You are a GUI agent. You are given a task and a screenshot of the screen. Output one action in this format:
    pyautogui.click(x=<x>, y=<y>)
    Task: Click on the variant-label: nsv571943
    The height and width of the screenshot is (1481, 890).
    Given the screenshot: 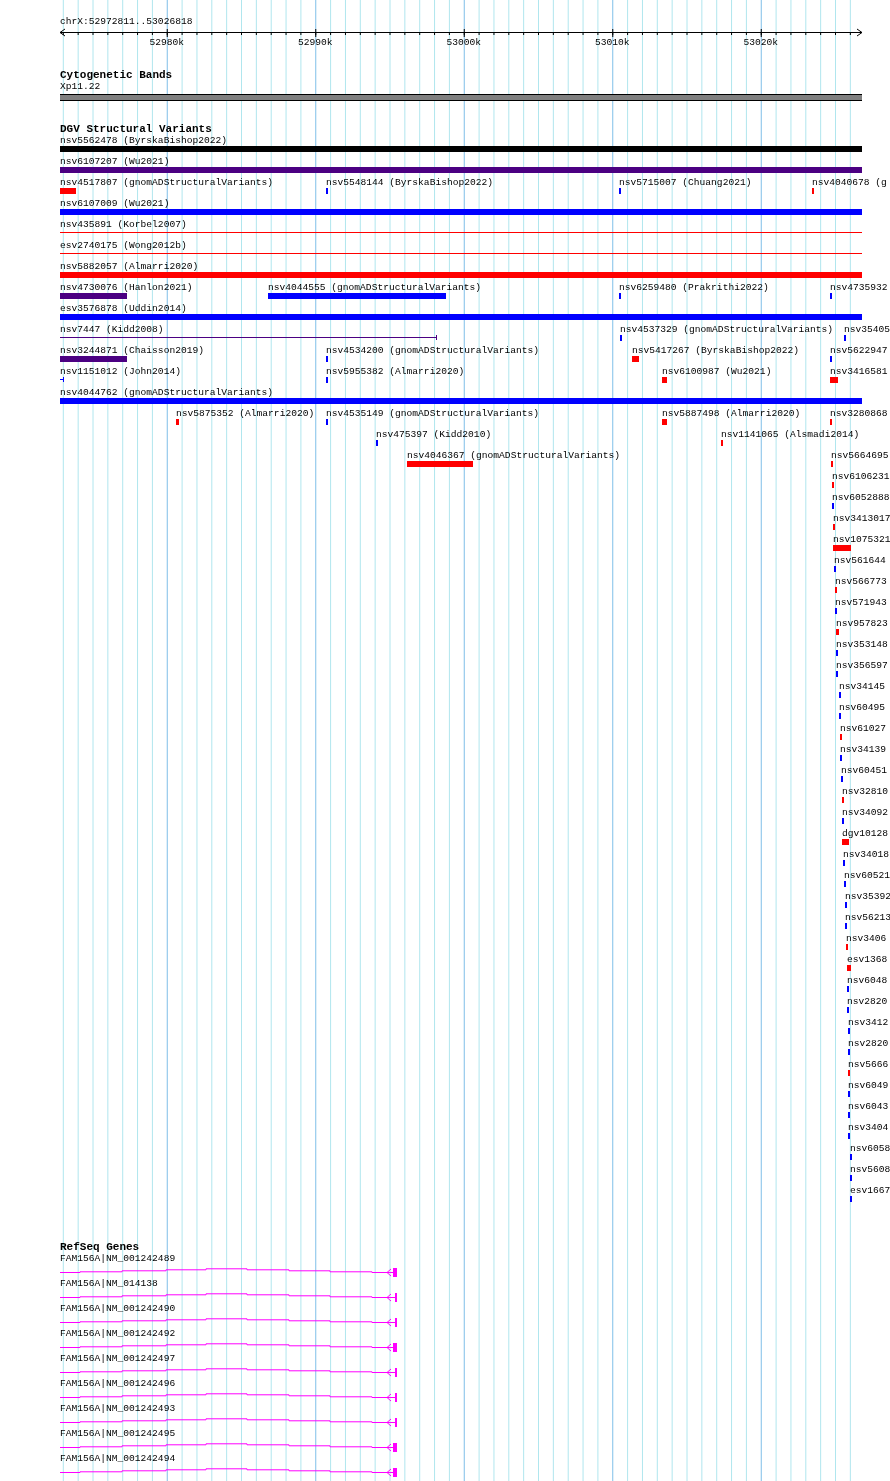 What is the action you would take?
    pyautogui.click(x=861, y=602)
    